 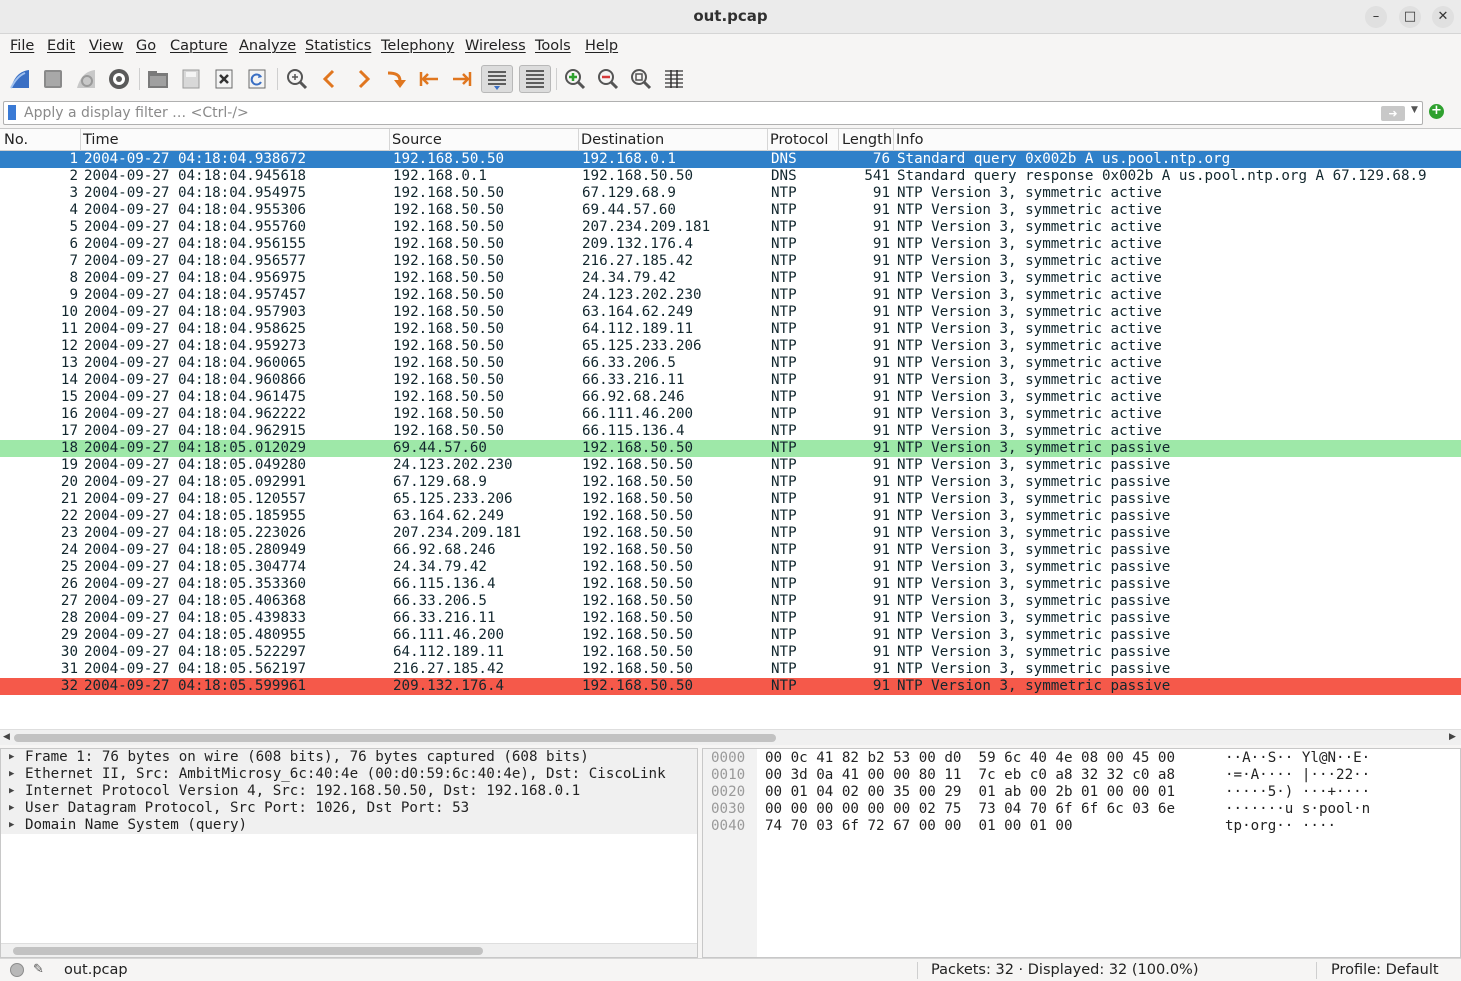 What do you see at coordinates (674, 79) in the screenshot?
I see `resize-columns-icon` at bounding box center [674, 79].